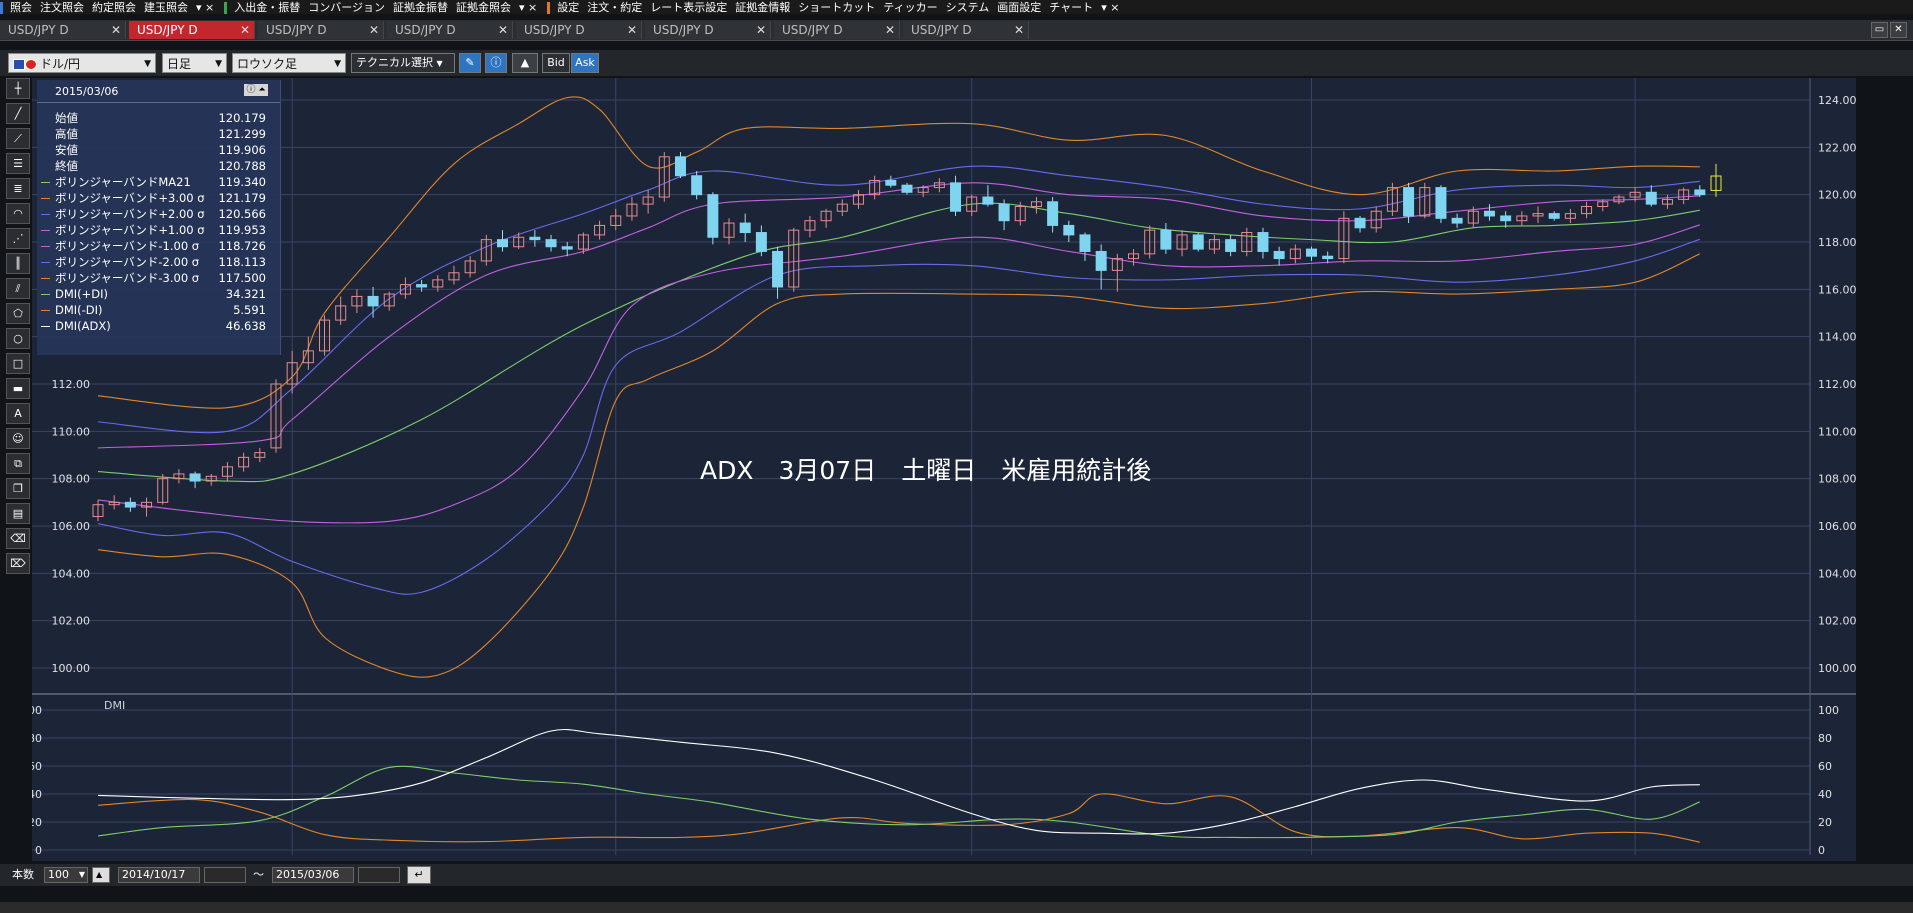  Describe the element at coordinates (556, 63) in the screenshot. I see `bid-button: Bid` at that location.